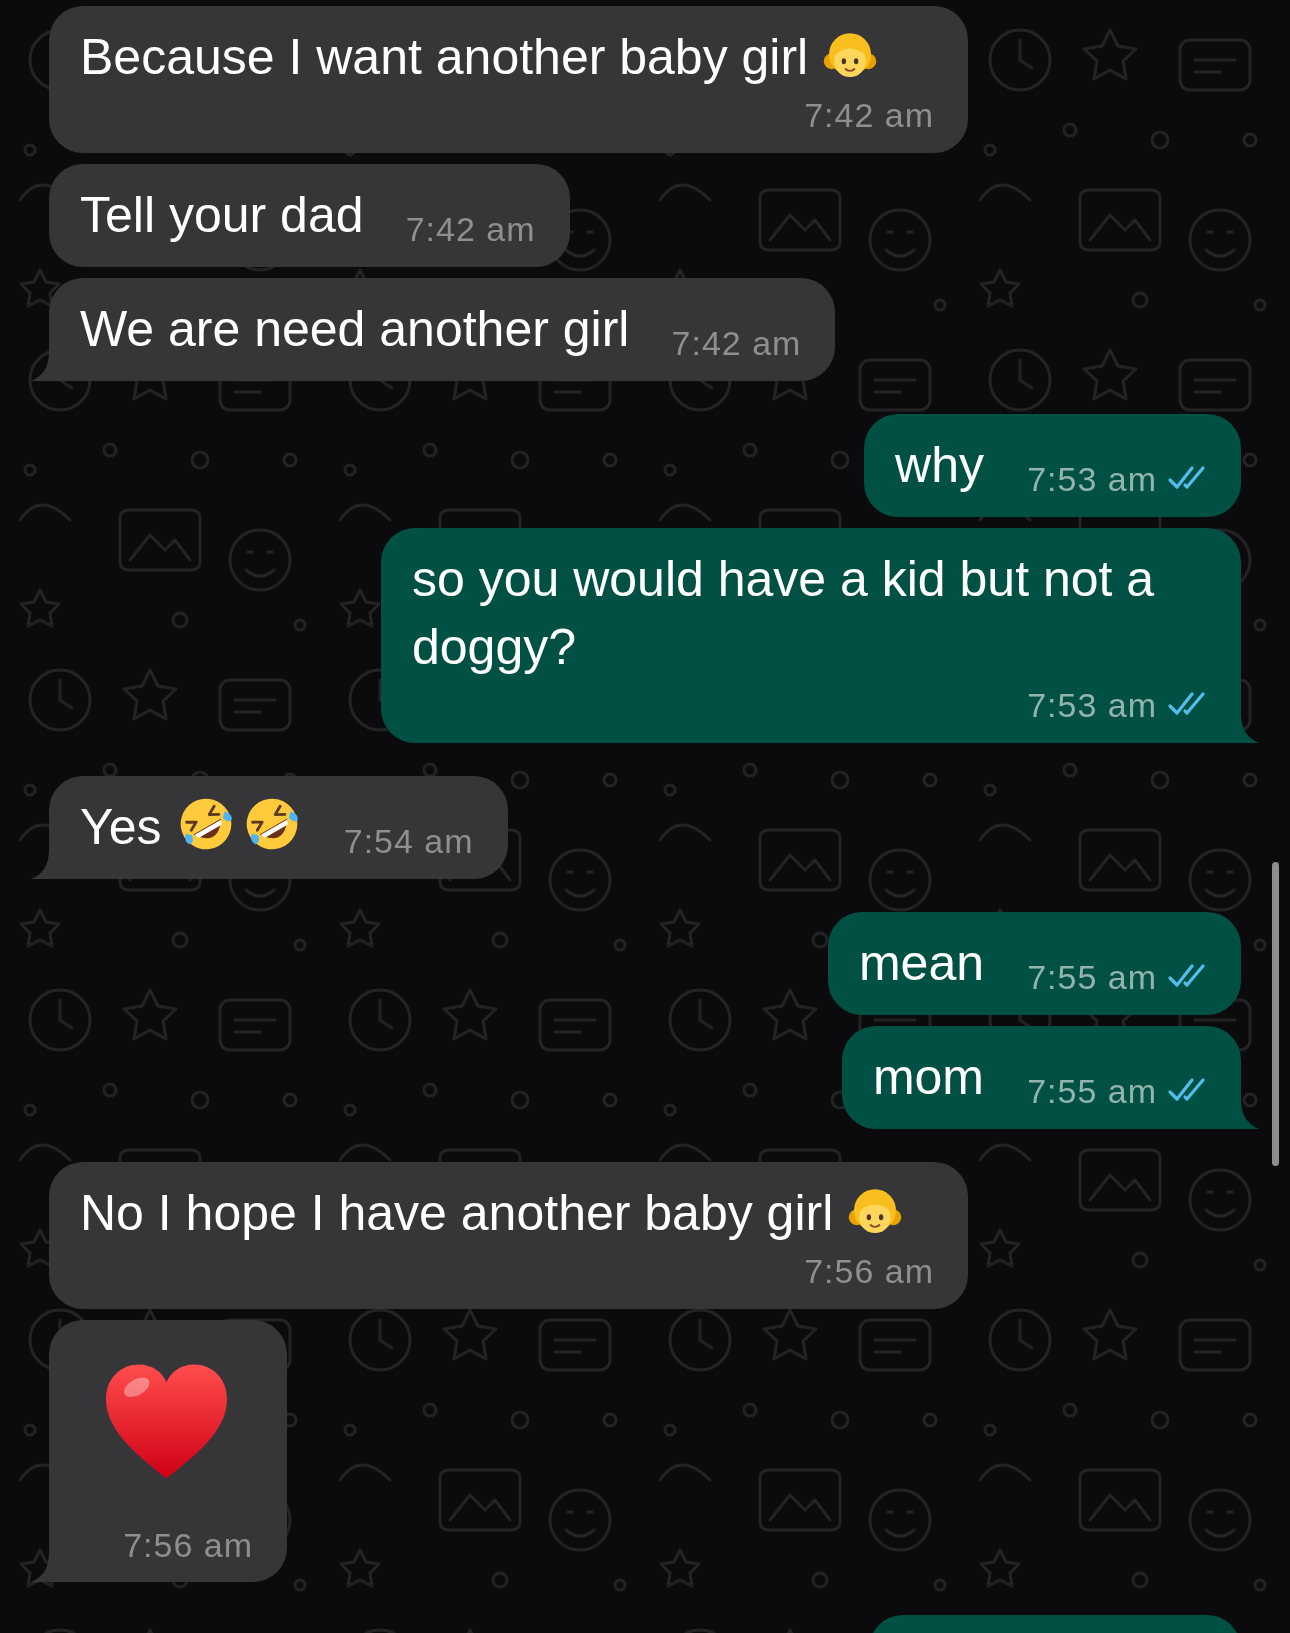  What do you see at coordinates (355, 329) in the screenshot?
I see `message-text: We are need another girl` at bounding box center [355, 329].